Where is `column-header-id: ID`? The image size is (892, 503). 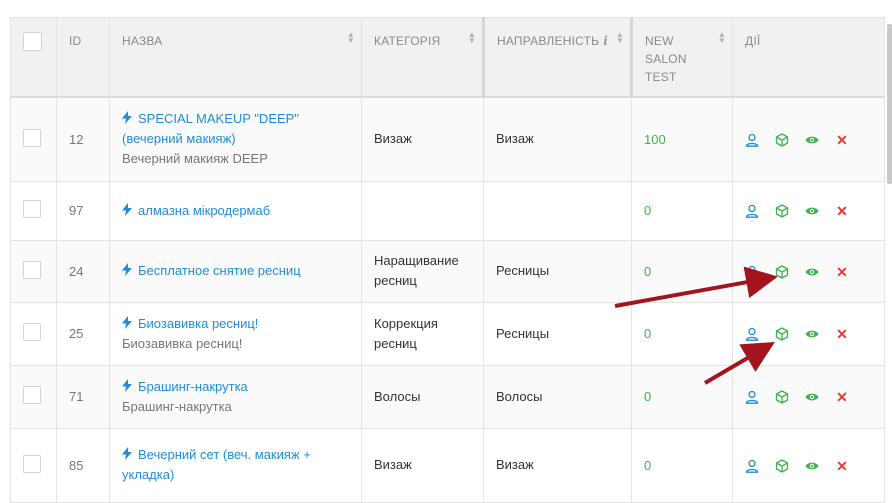 column-header-id: ID is located at coordinates (83, 57).